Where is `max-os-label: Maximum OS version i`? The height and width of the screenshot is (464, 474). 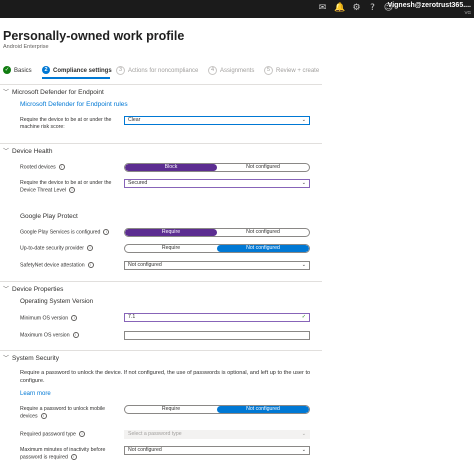 max-os-label: Maximum OS version i is located at coordinates (70, 335).